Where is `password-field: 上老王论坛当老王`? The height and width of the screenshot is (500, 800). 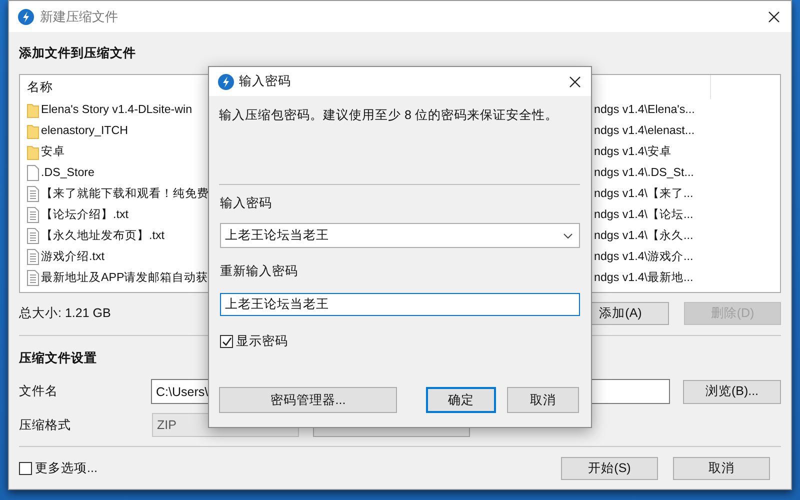 password-field: 上老王论坛当老王 is located at coordinates (400, 304).